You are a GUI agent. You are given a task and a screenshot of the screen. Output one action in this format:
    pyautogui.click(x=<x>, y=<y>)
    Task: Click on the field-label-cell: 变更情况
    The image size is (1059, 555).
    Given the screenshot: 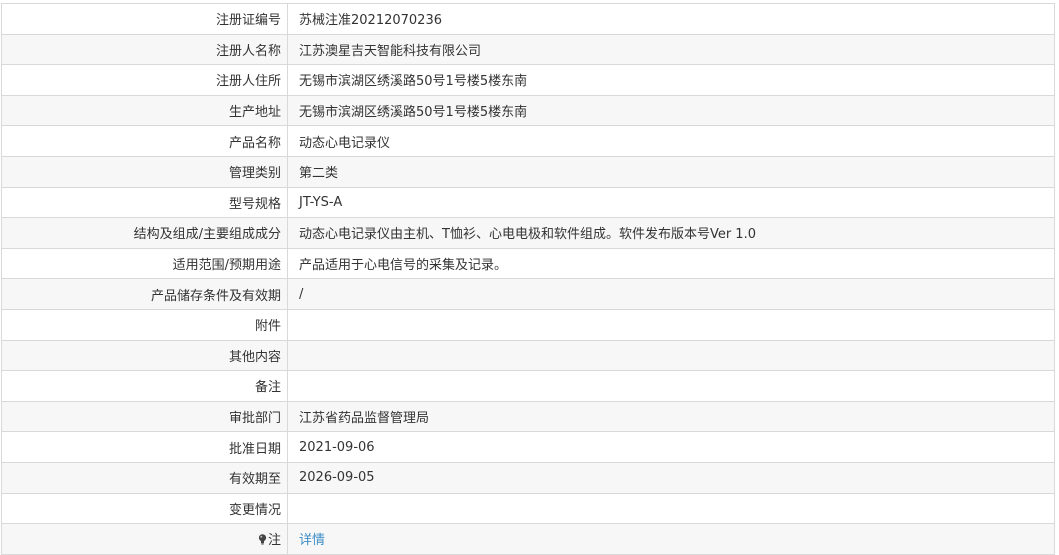 What is the action you would take?
    pyautogui.click(x=144, y=508)
    